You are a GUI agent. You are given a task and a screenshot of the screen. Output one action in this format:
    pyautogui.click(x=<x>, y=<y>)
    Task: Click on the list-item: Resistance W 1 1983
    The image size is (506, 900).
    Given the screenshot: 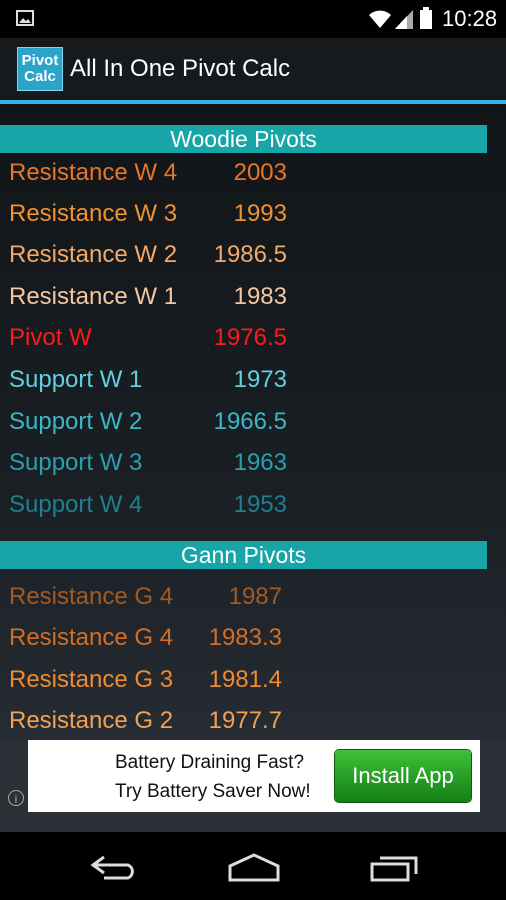 What is the action you would take?
    pyautogui.click(x=150, y=303)
    